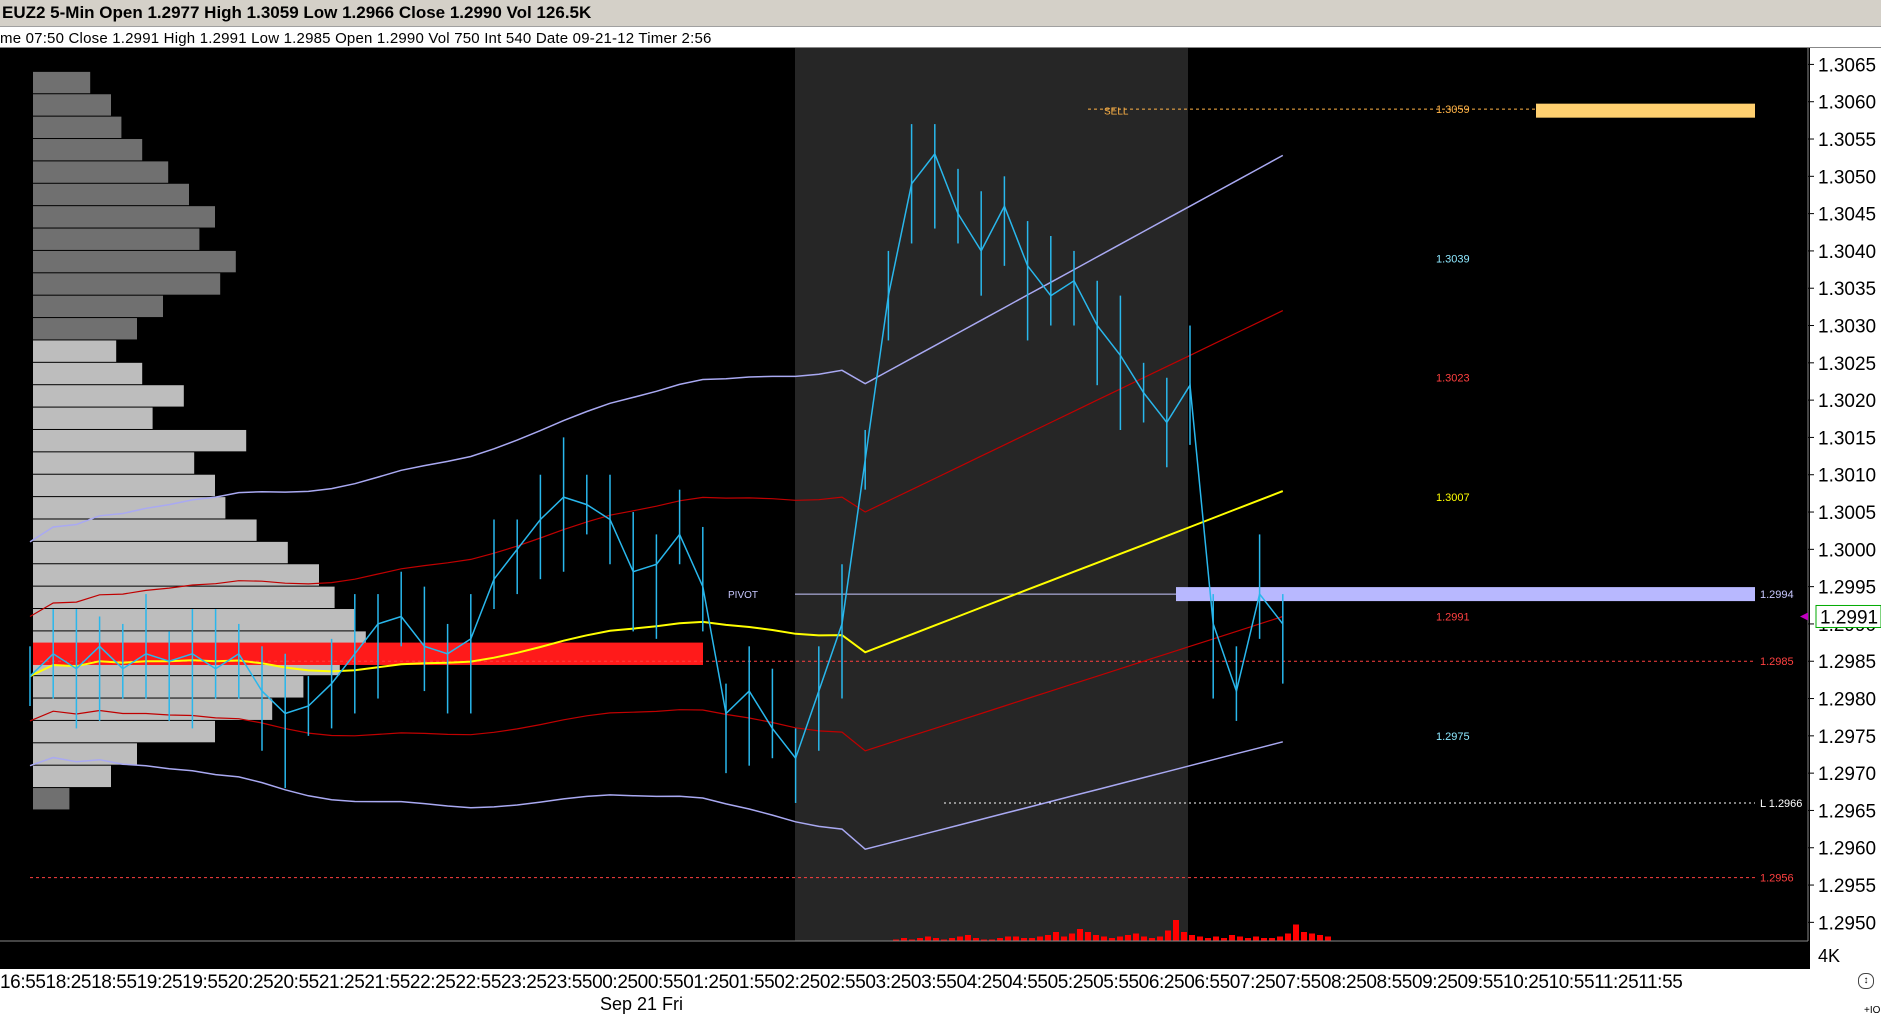 This screenshot has width=1881, height=1020. Describe the element at coordinates (1847, 811) in the screenshot. I see `price-tick-label: 1.2965` at that location.